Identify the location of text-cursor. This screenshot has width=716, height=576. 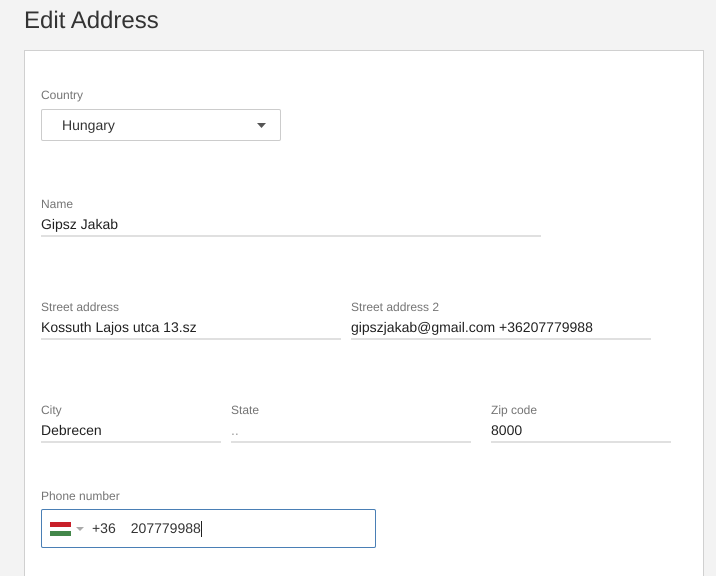
(201, 528).